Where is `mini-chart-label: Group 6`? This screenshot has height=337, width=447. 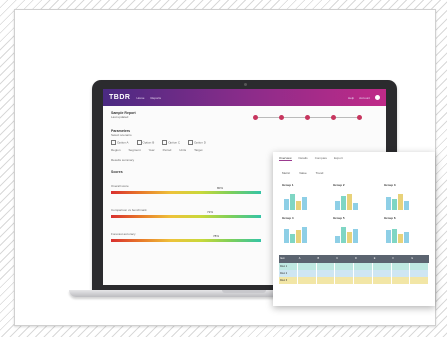 mini-chart-label: Group 6 is located at coordinates (390, 218).